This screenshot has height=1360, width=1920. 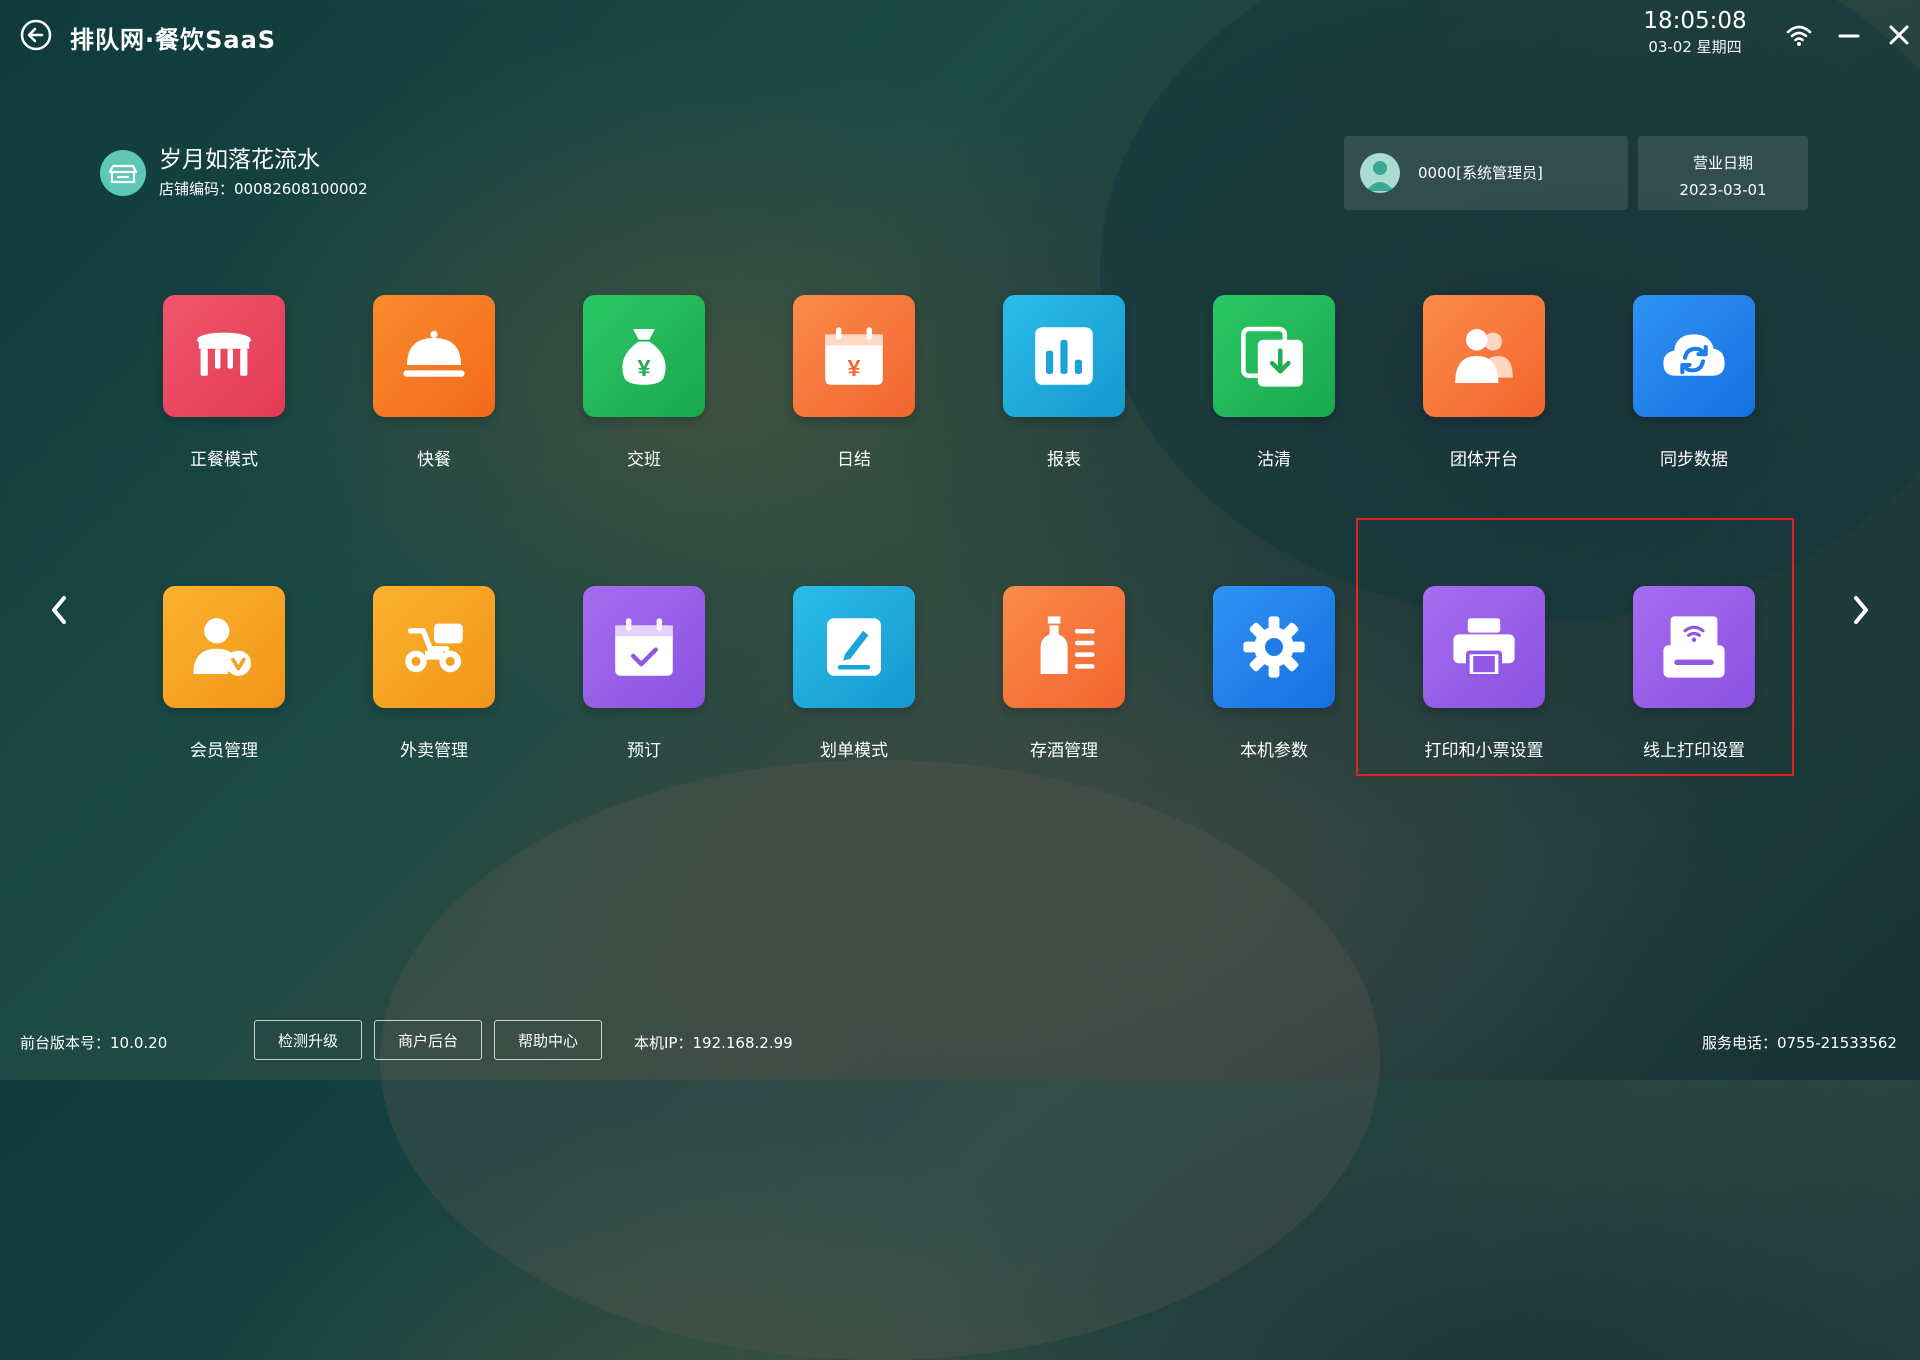 I want to click on top-bar: 排队网·餐饮SaaS 18:05:08 03-02 星期四, so click(x=960, y=36).